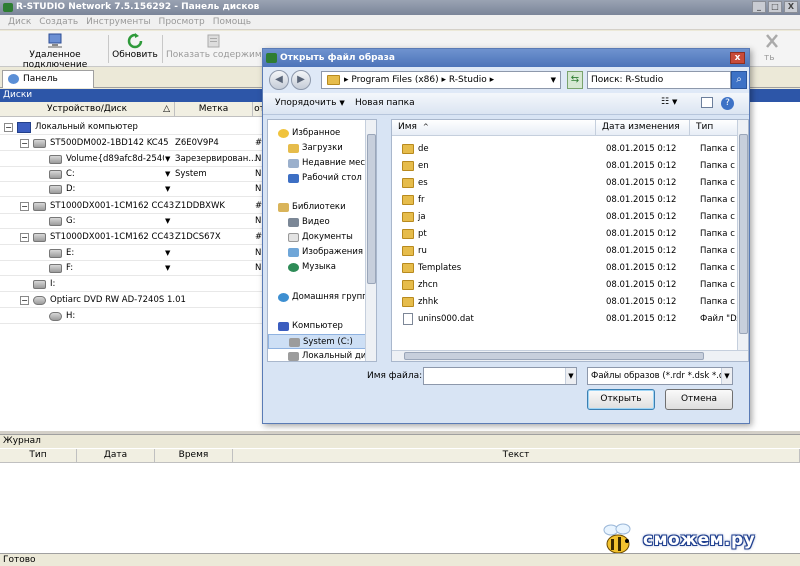 The width and height of the screenshot is (800, 566). What do you see at coordinates (132, 300) in the screenshot?
I see `tree-row-dvd: − Optiarc DVD RW AD-7240S 1.01` at bounding box center [132, 300].